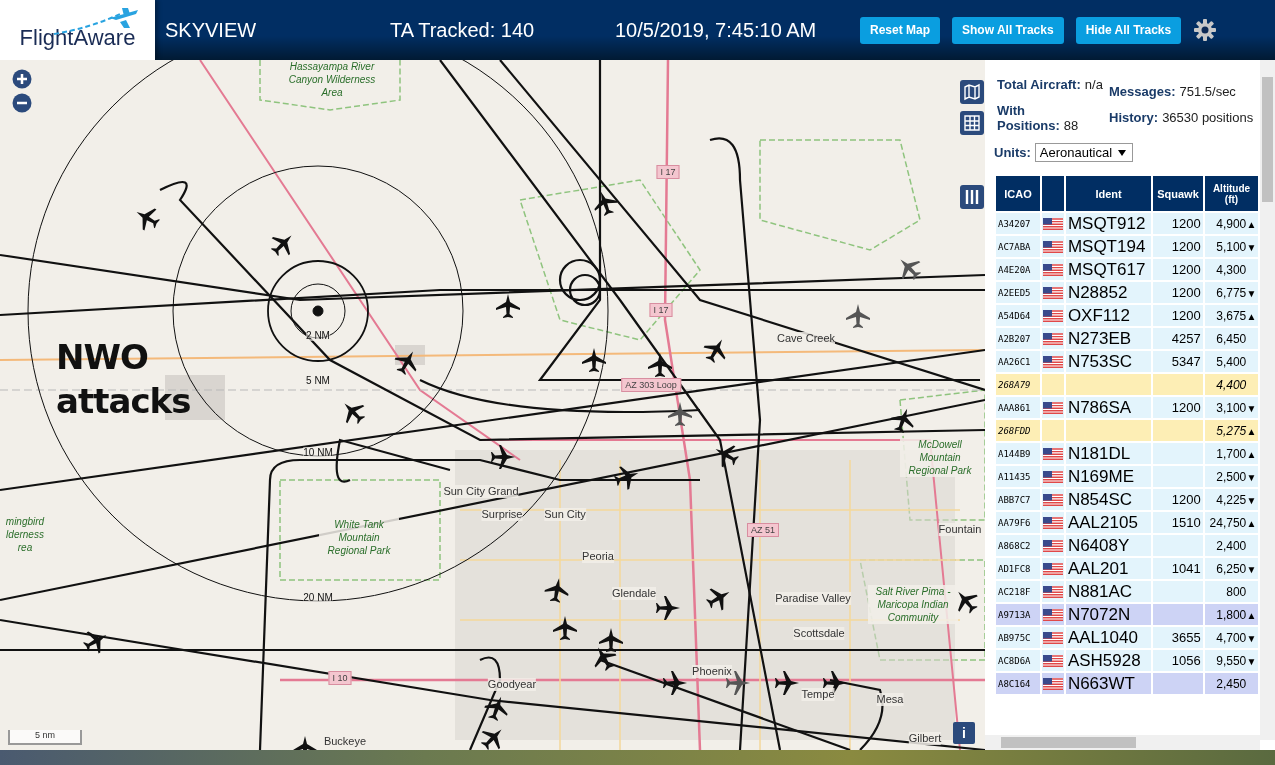 This screenshot has height=765, width=1275. What do you see at coordinates (972, 123) in the screenshot?
I see `grid-icon` at bounding box center [972, 123].